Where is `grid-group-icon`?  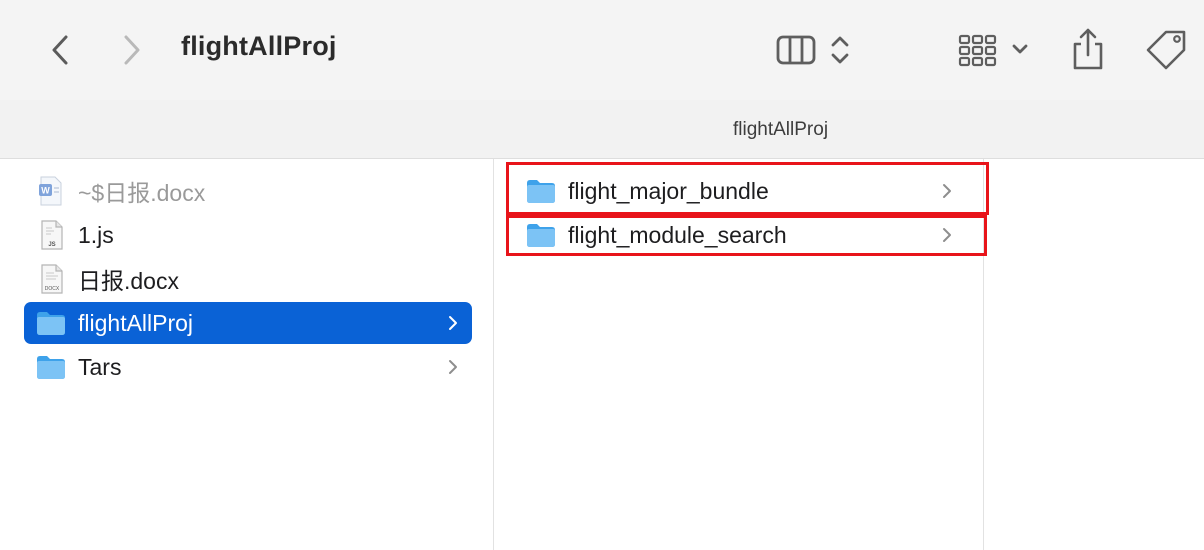
grid-group-icon is located at coordinates (993, 50).